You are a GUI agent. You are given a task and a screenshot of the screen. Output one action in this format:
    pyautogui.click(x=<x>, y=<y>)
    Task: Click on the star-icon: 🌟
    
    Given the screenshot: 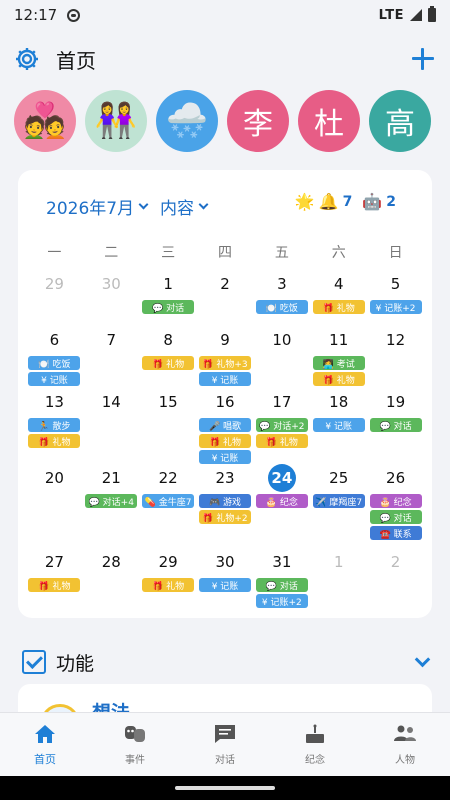 What is the action you would take?
    pyautogui.click(x=305, y=201)
    